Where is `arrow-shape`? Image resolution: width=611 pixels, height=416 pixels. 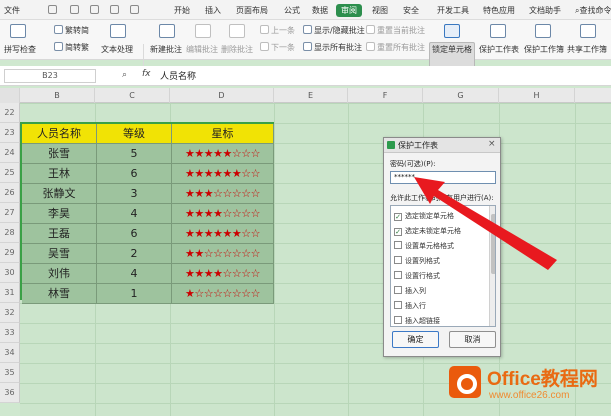
arrow-shape is located at coordinates (485, 223).